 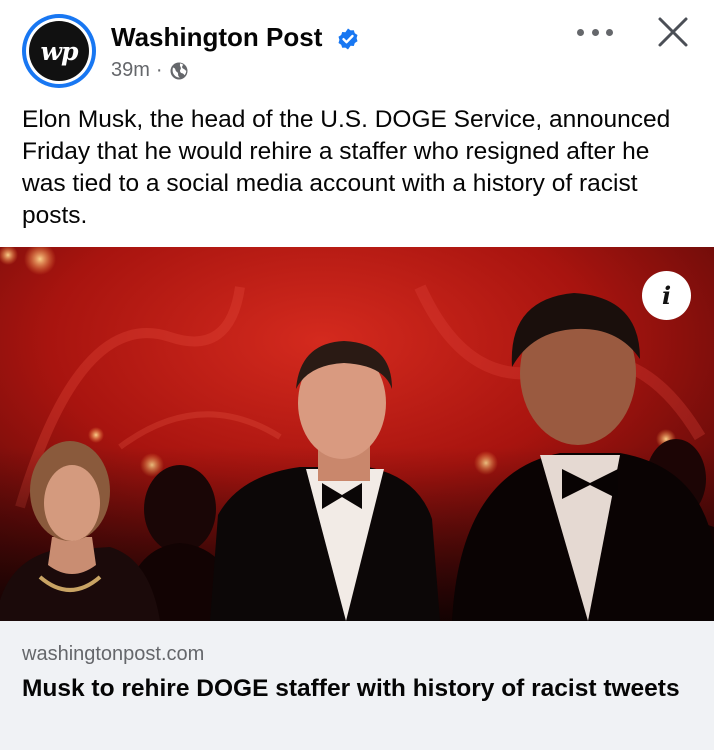 I want to click on close-icon, so click(x=673, y=32).